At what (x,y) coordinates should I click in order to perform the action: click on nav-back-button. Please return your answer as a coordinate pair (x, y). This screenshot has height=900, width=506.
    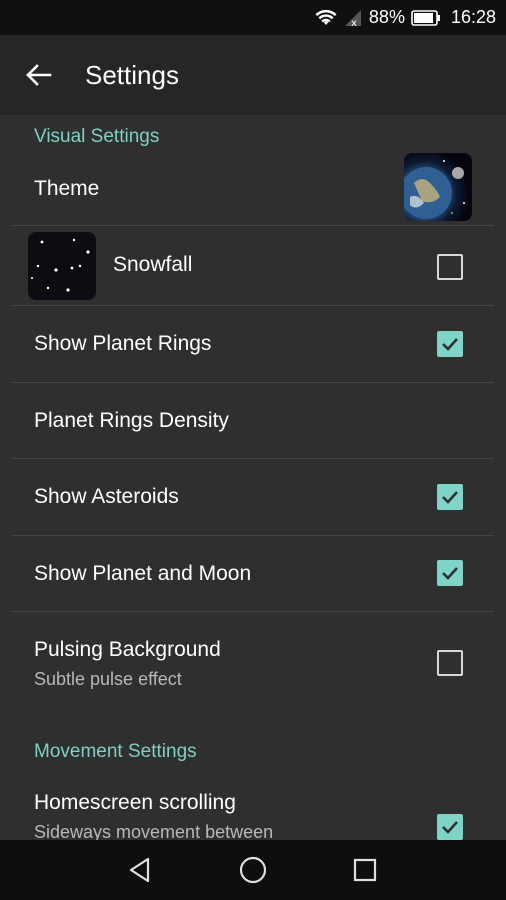
    Looking at the image, I should click on (140, 870).